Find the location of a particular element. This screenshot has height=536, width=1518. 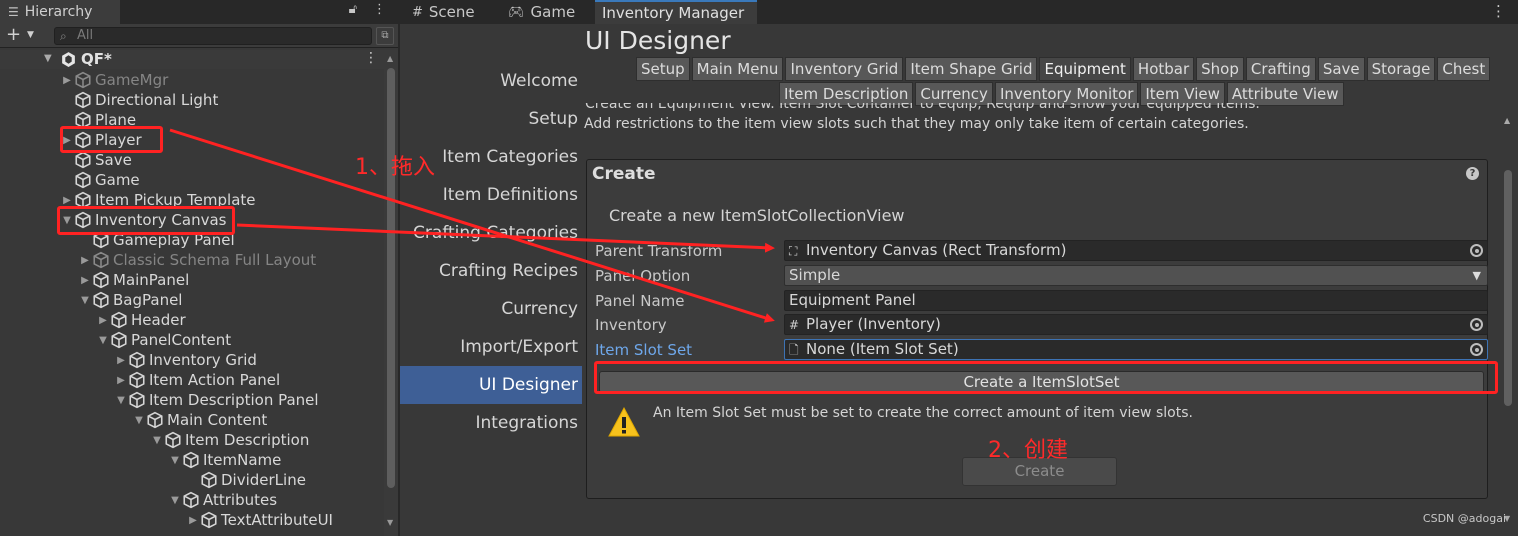

hierarchy-item: ▼ Attributes is located at coordinates (222, 500).